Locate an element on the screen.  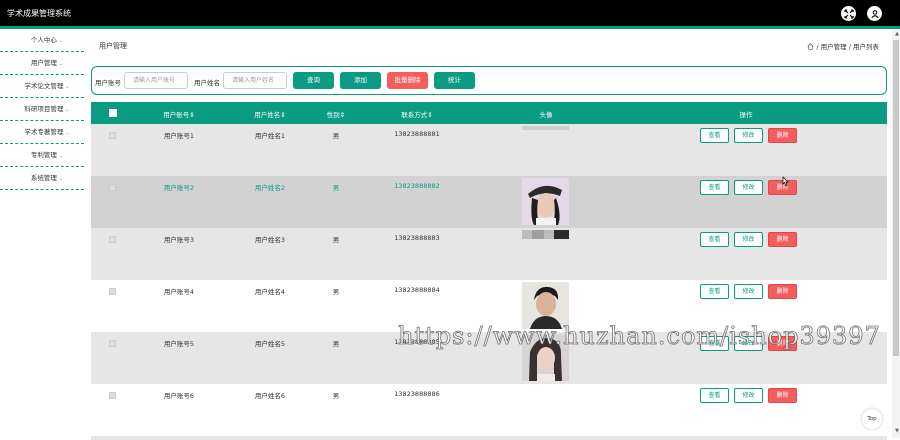
sidebar-item-label: 科研项目管理 is located at coordinates (44, 109).